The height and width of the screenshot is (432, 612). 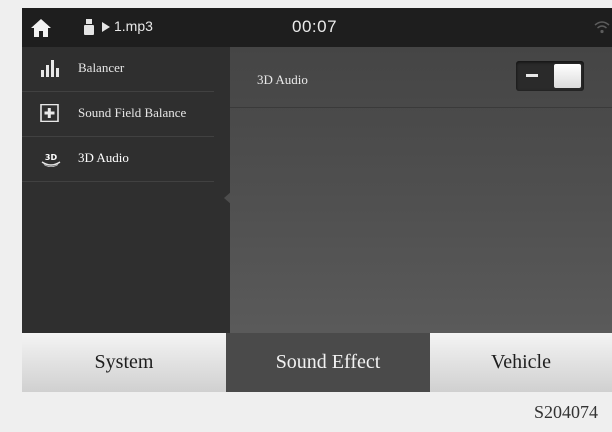 What do you see at coordinates (567, 76) in the screenshot?
I see `toggle-knob` at bounding box center [567, 76].